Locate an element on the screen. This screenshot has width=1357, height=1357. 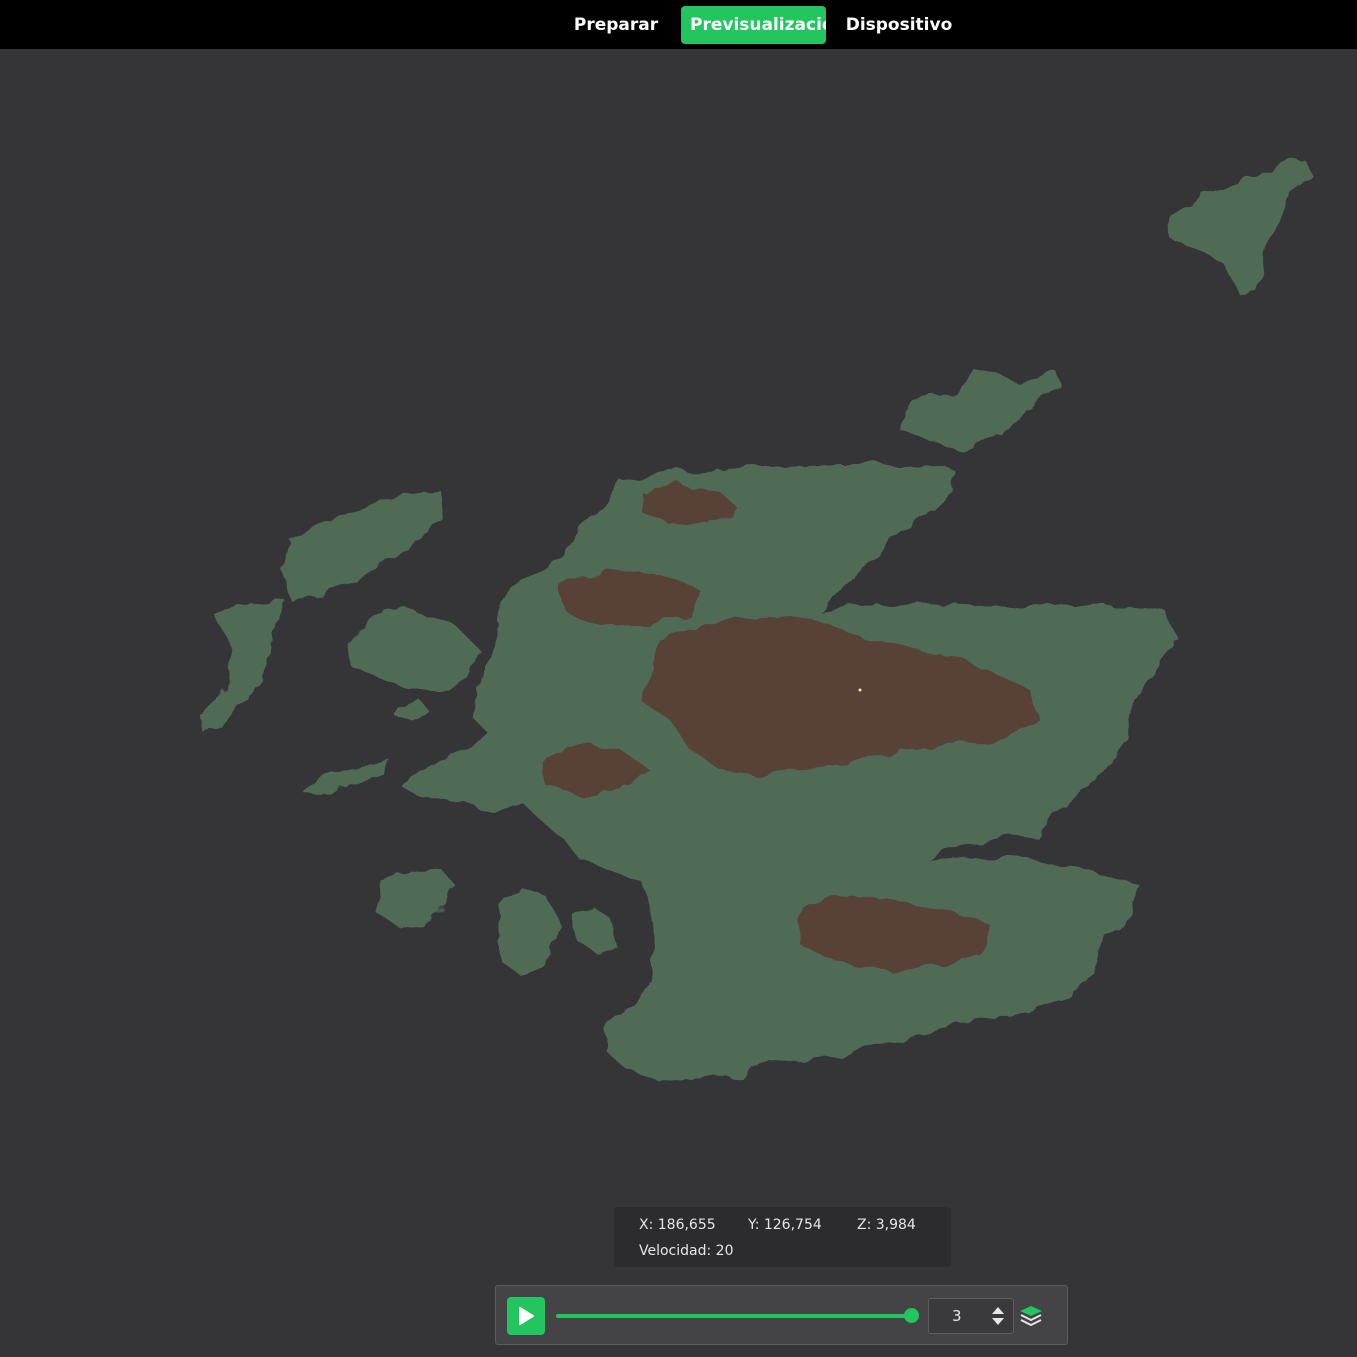
island-skye is located at coordinates (412, 650).